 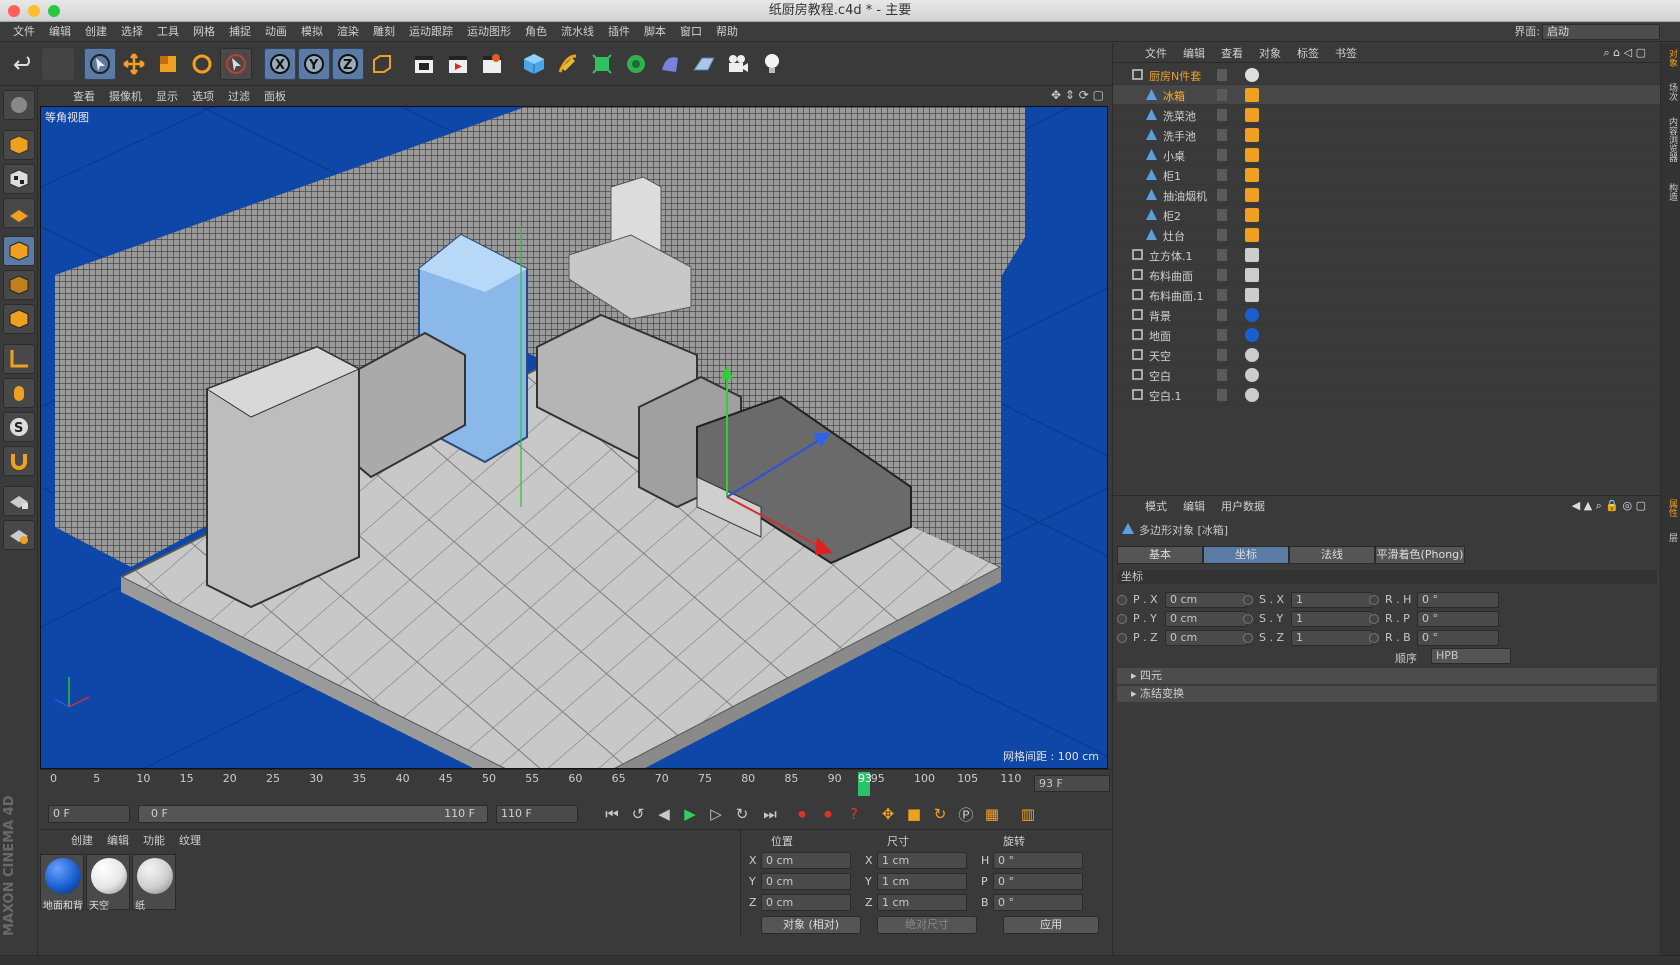 I want to click on end-frame-field: 110 F, so click(x=537, y=814).